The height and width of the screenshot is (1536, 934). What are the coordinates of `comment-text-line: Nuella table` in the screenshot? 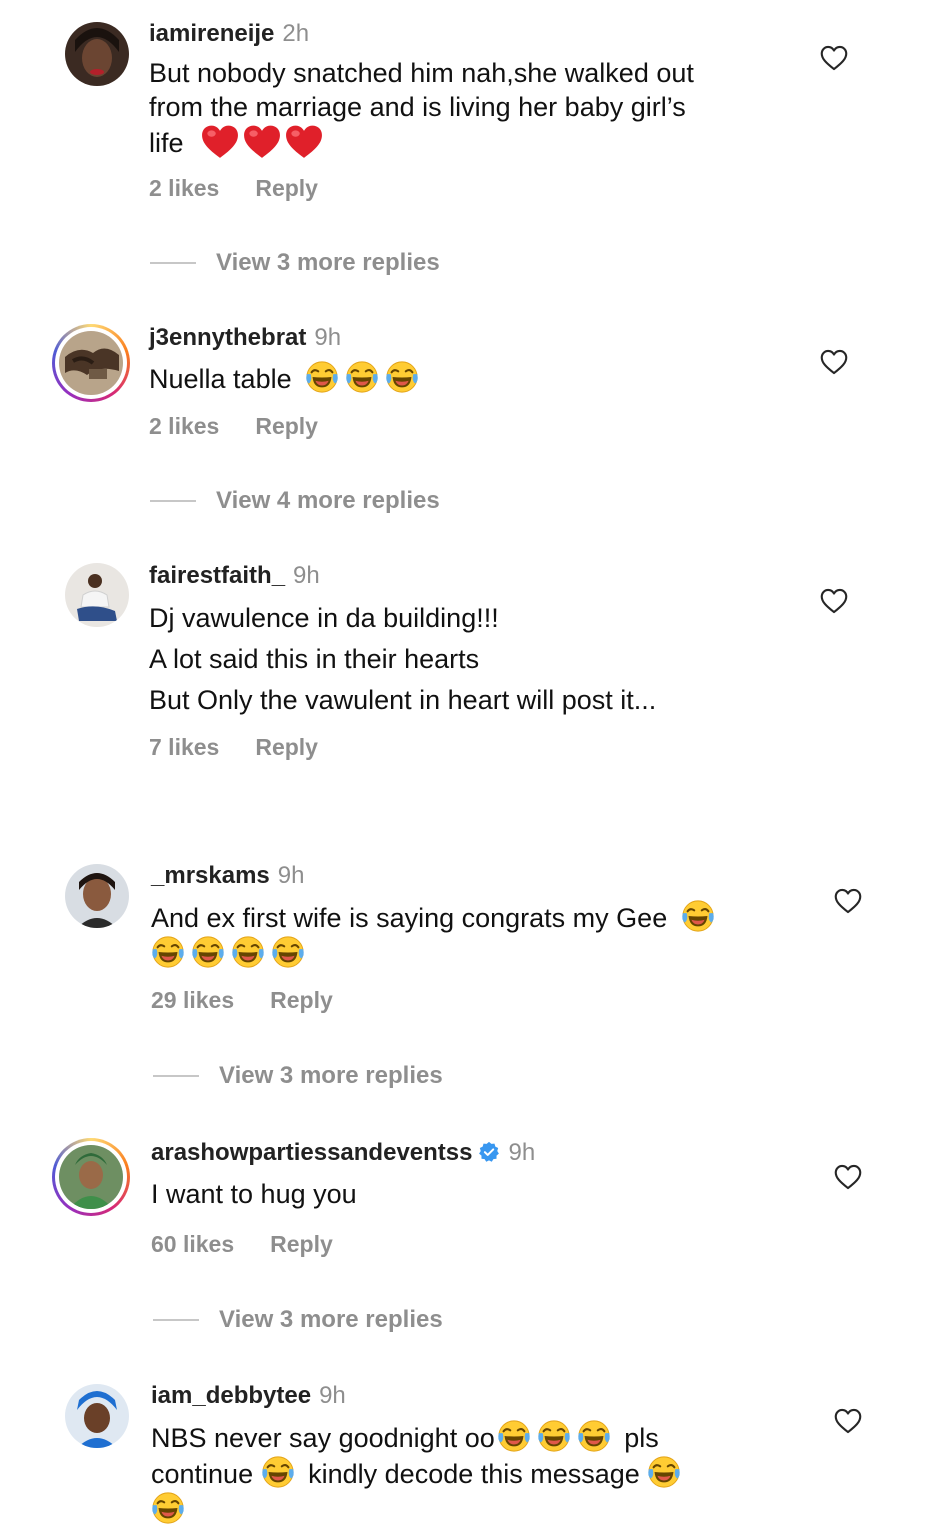 It's located at (220, 379).